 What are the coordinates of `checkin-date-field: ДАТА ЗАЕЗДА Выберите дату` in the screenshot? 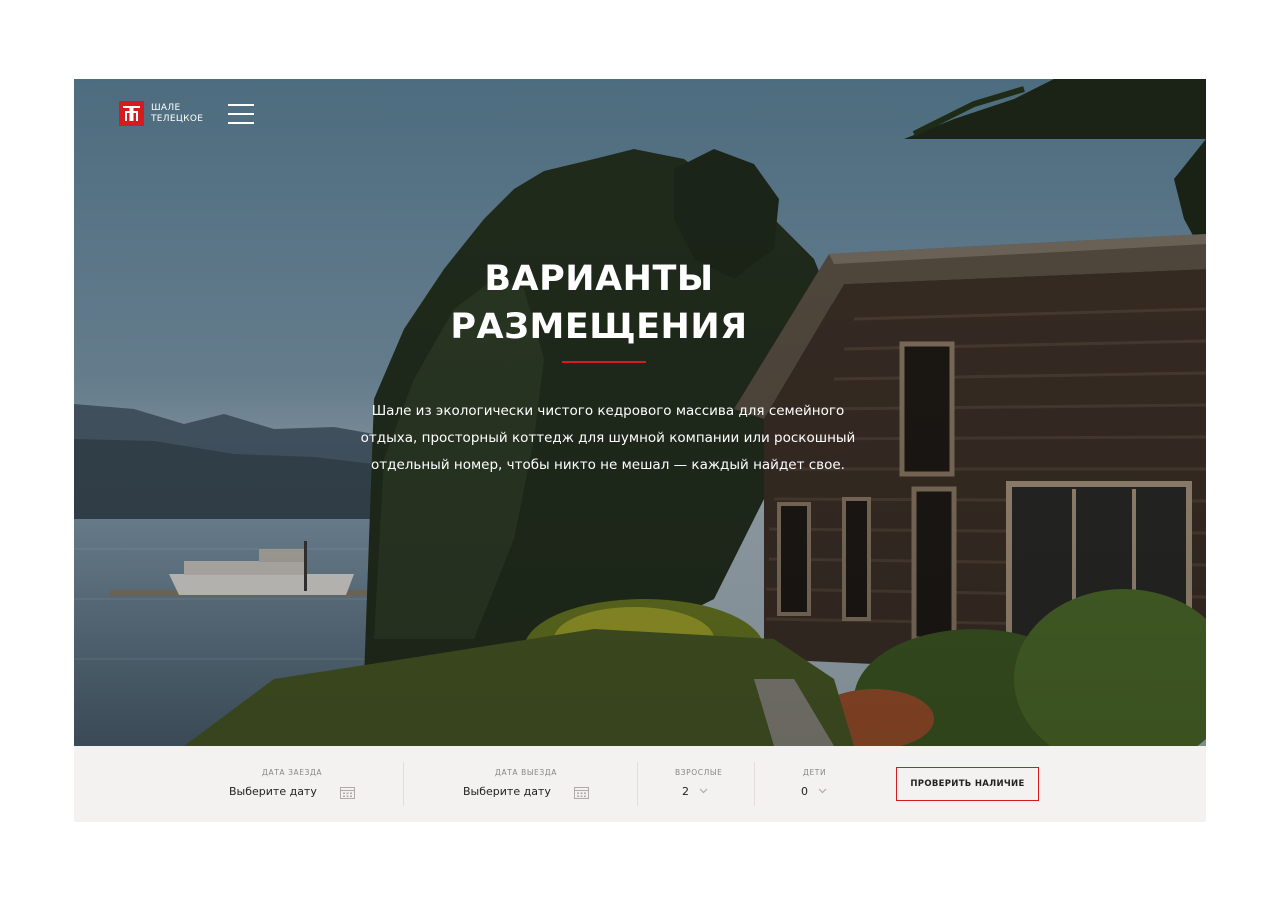 It's located at (309, 784).